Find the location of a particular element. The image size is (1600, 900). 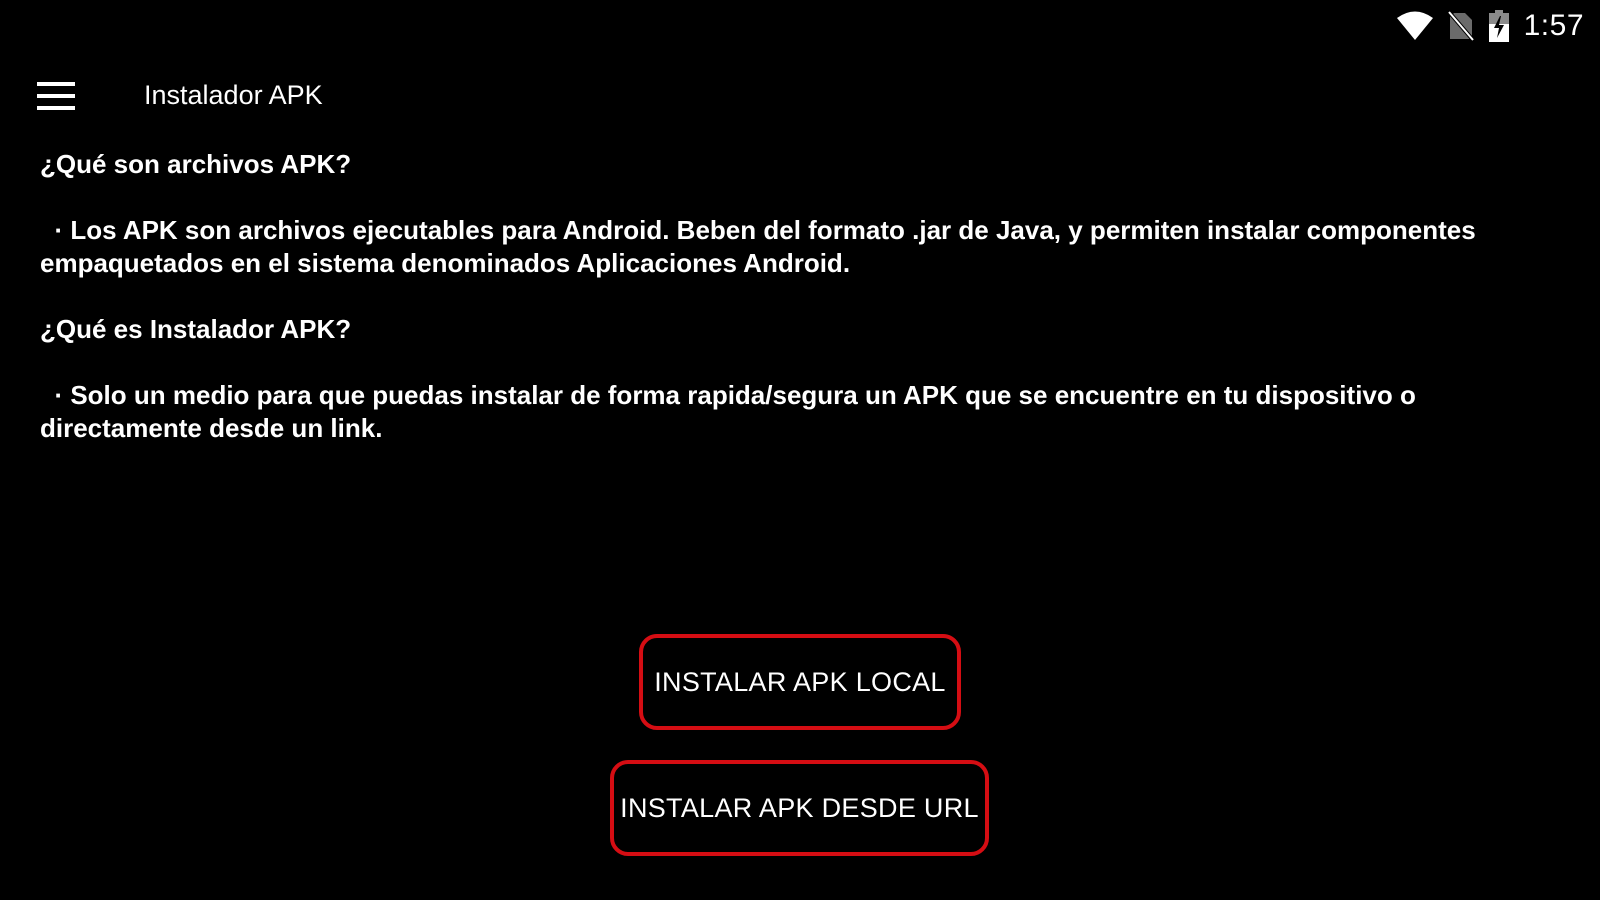

status-bar: 1:57 is located at coordinates (800, 26).